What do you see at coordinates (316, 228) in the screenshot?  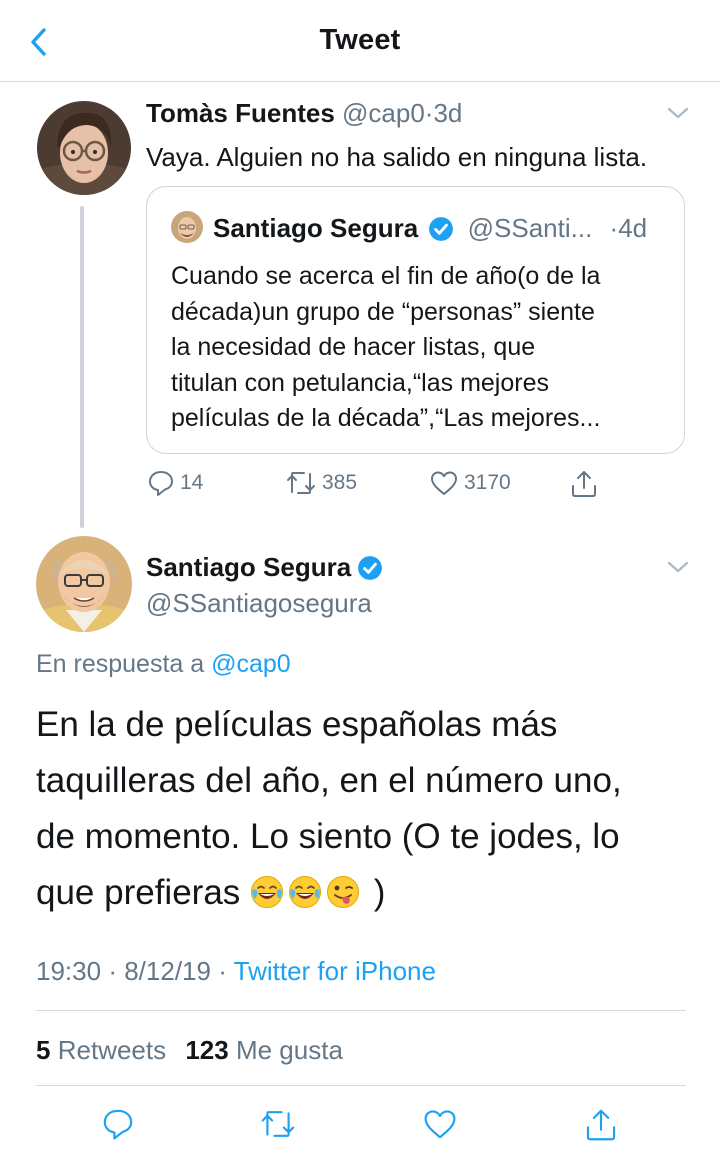 I see `quoted-author-name: Santiago Segura` at bounding box center [316, 228].